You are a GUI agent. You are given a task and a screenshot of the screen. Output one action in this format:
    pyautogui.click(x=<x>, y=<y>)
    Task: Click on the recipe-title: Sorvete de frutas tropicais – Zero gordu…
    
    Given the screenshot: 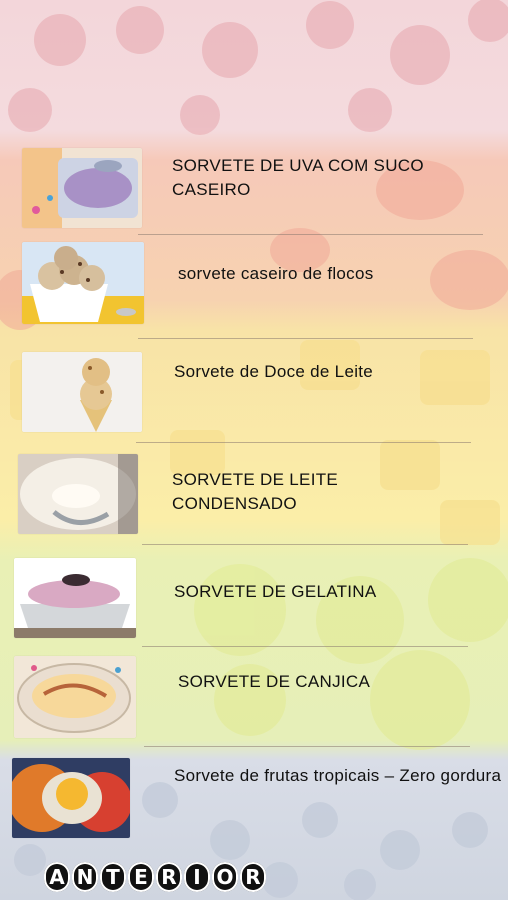 What is the action you would take?
    pyautogui.click(x=338, y=775)
    